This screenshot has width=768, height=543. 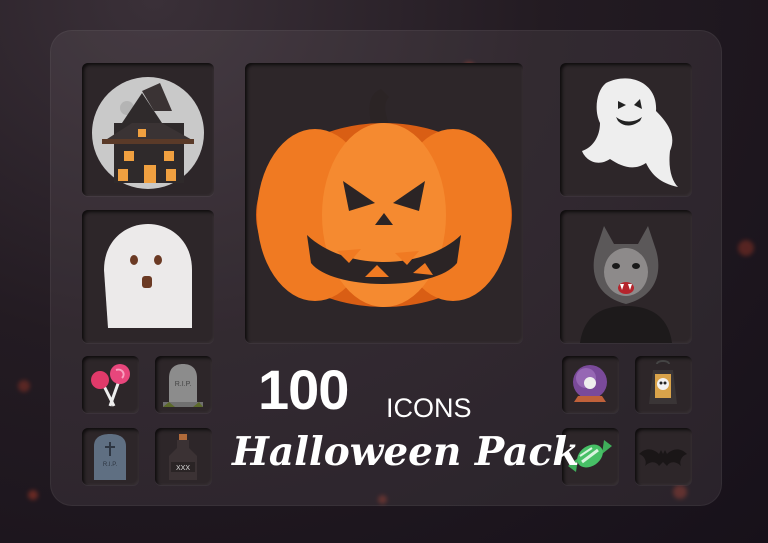 What do you see at coordinates (429, 408) in the screenshot?
I see `icon-count-unit: ICONS` at bounding box center [429, 408].